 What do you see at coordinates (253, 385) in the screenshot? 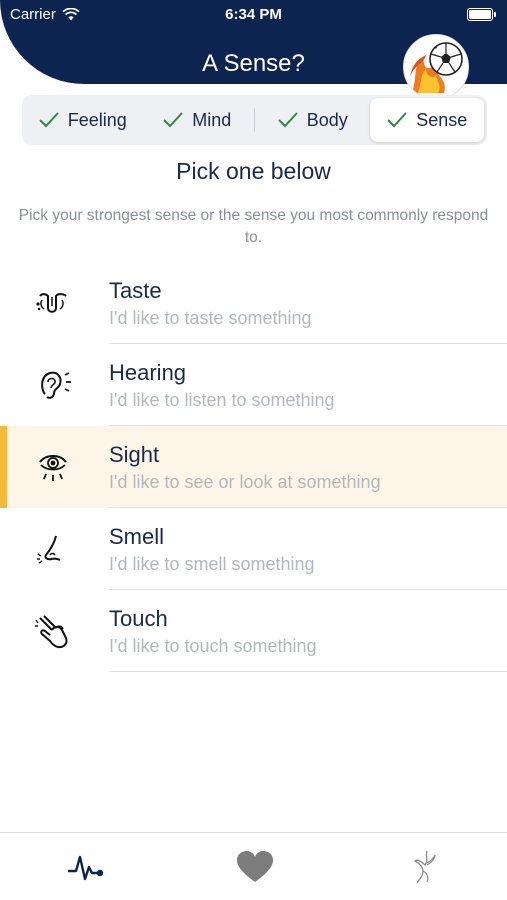
I see `list-item-hearing: Hearing I'd like to listen to something` at bounding box center [253, 385].